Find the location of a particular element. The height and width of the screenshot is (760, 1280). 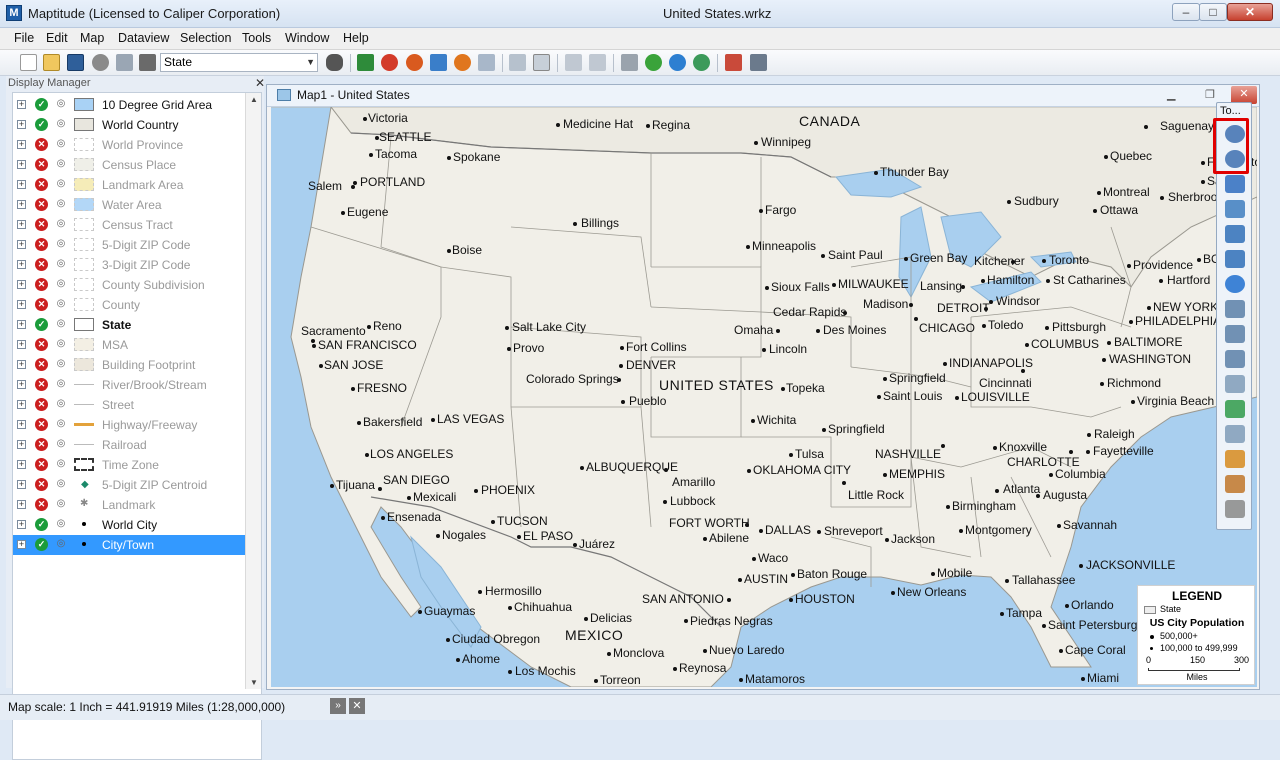

layer-row: + ✕ ◎ Street is located at coordinates (129, 405).